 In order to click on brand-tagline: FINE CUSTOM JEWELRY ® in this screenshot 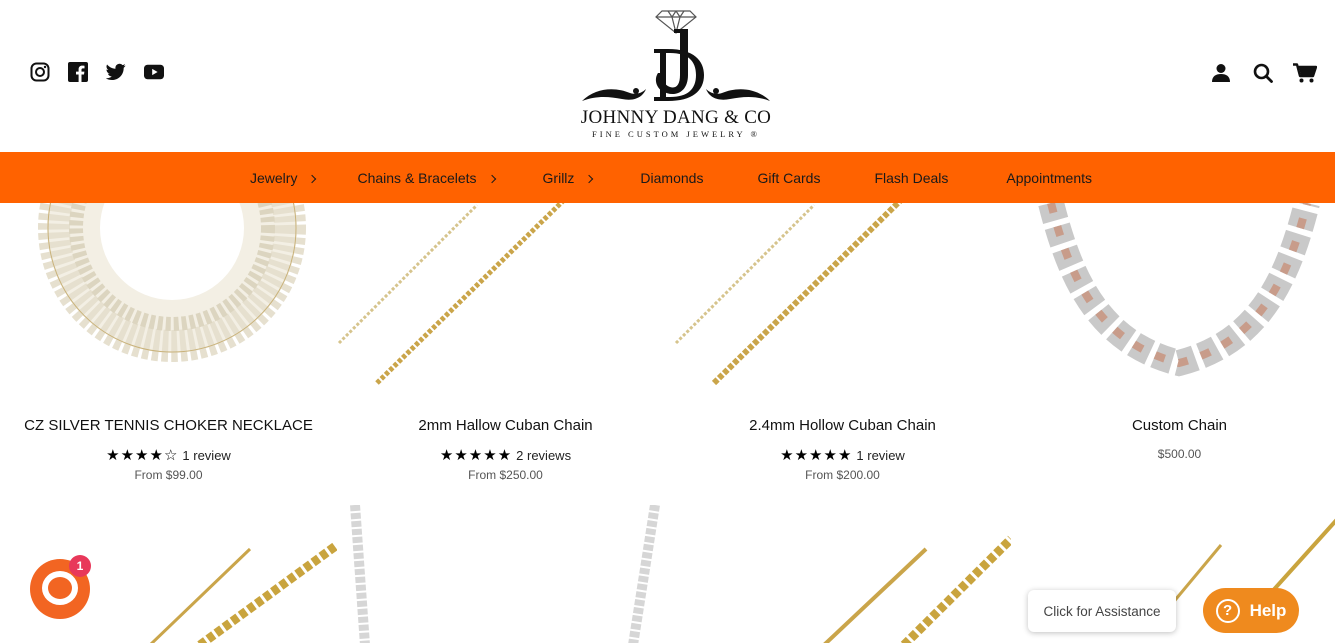, I will do `click(676, 134)`.